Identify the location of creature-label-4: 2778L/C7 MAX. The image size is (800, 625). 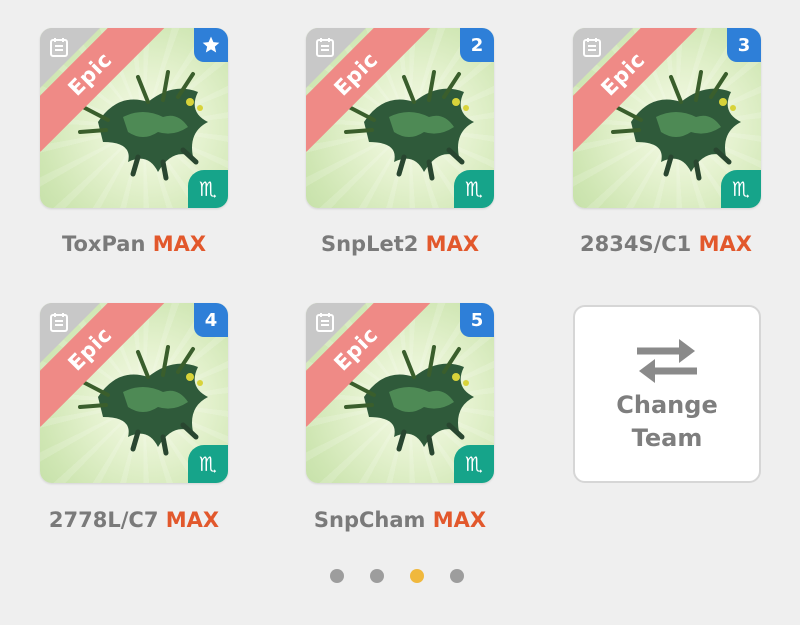
(134, 520).